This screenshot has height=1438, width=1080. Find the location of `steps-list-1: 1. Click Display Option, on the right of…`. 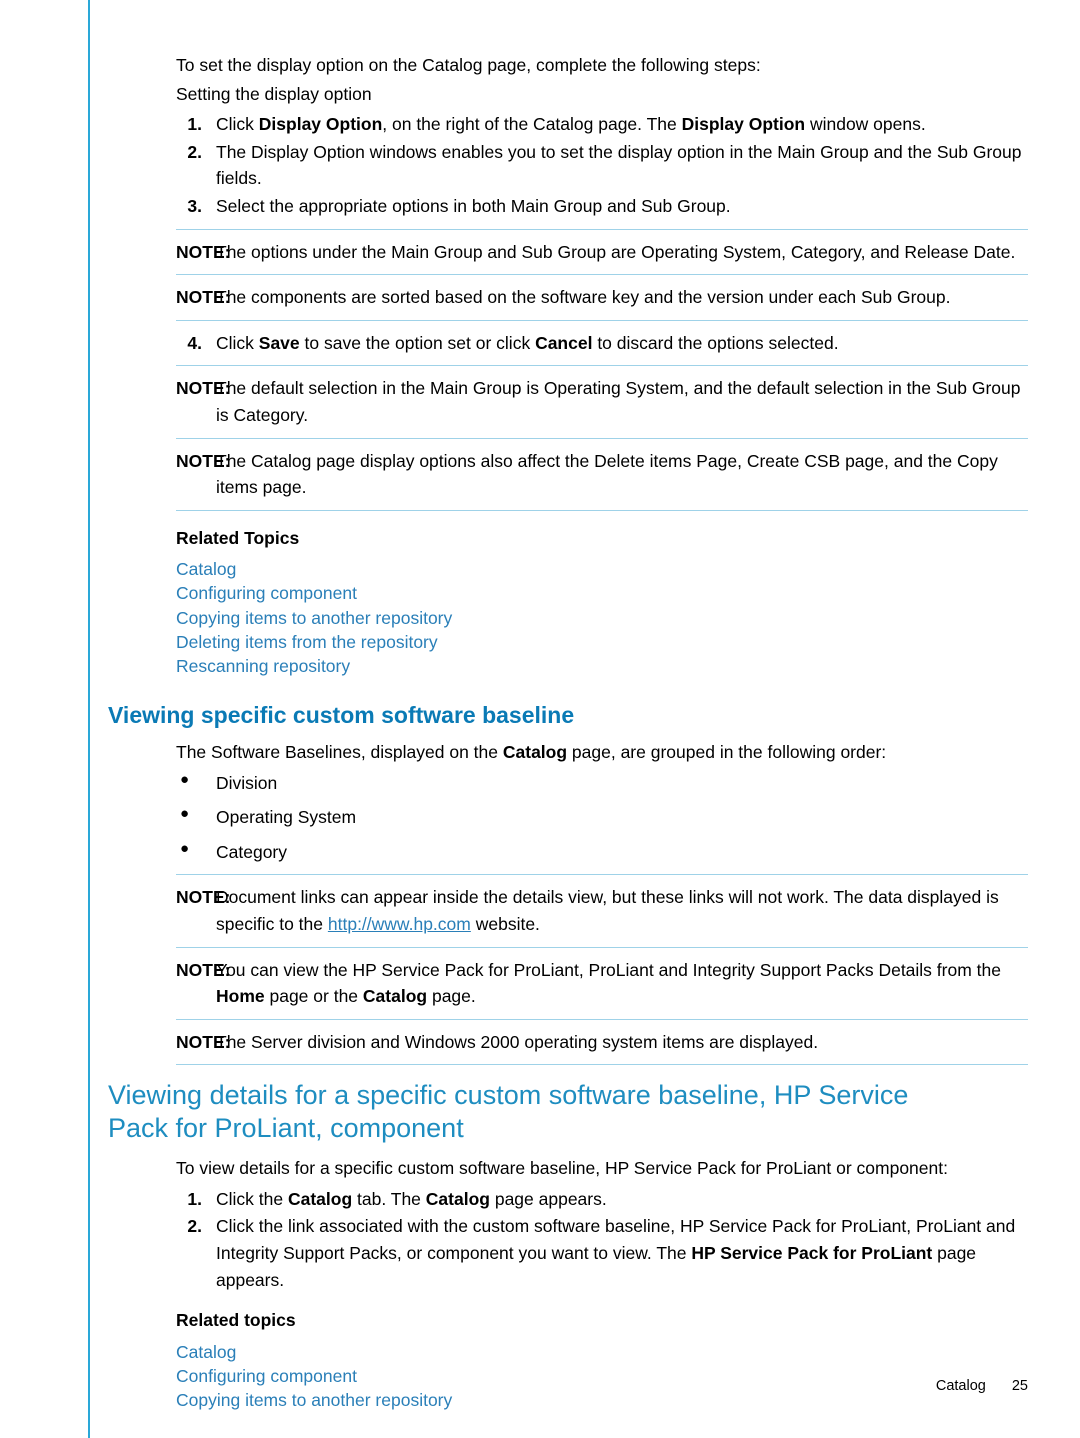

steps-list-1: 1. Click Display Option, on the right of… is located at coordinates (568, 165).